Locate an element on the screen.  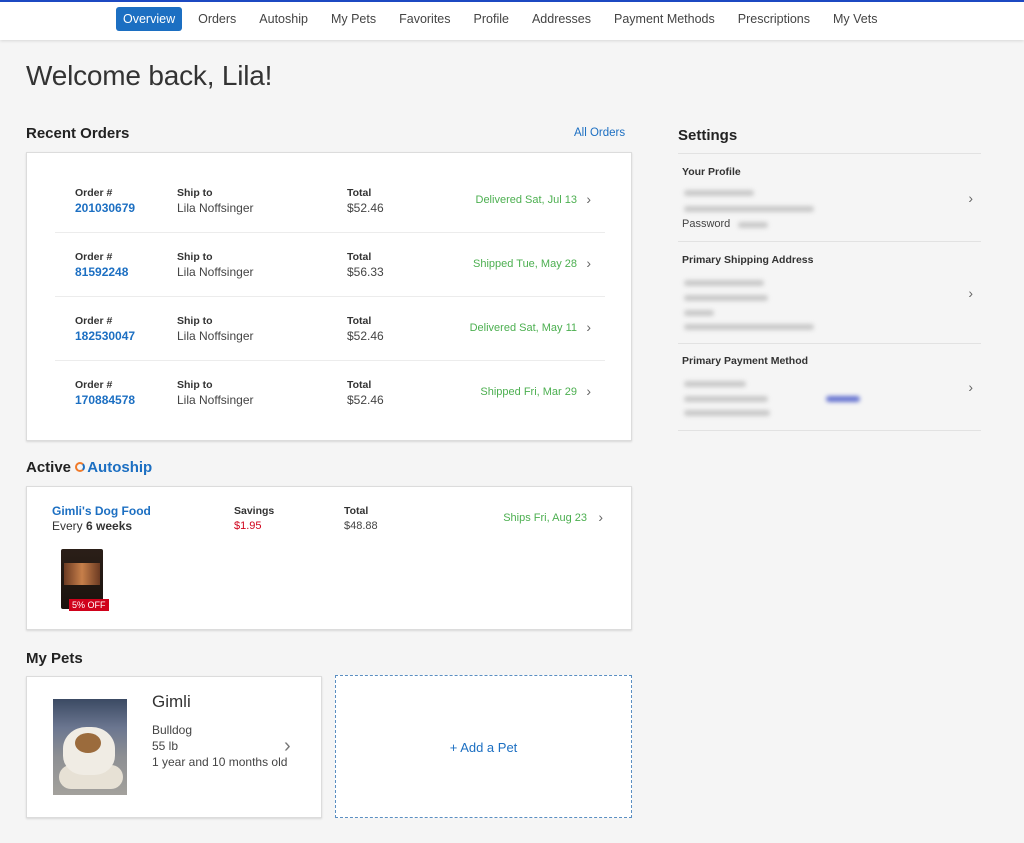
discount-badge: 5% OFF is located at coordinates (89, 605).